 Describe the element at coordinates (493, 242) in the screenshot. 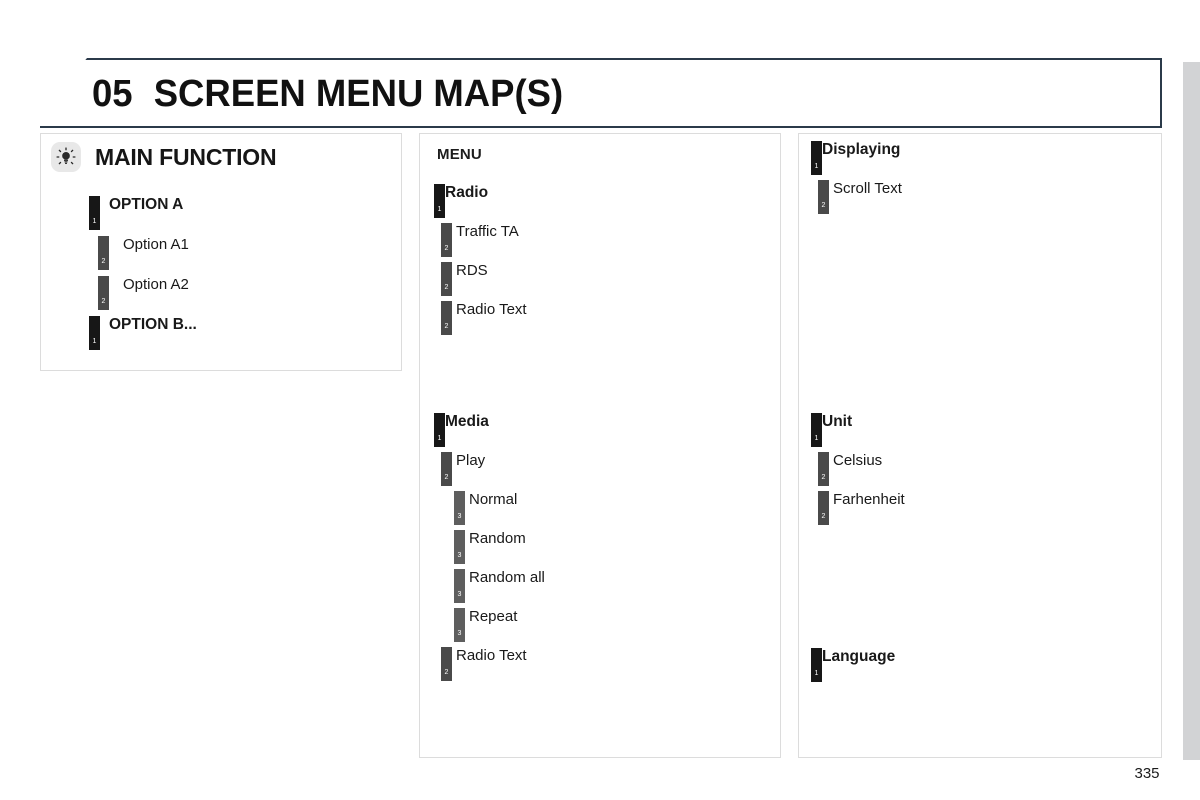

I see `menu-row-level-2: 2 Traffic TA` at that location.